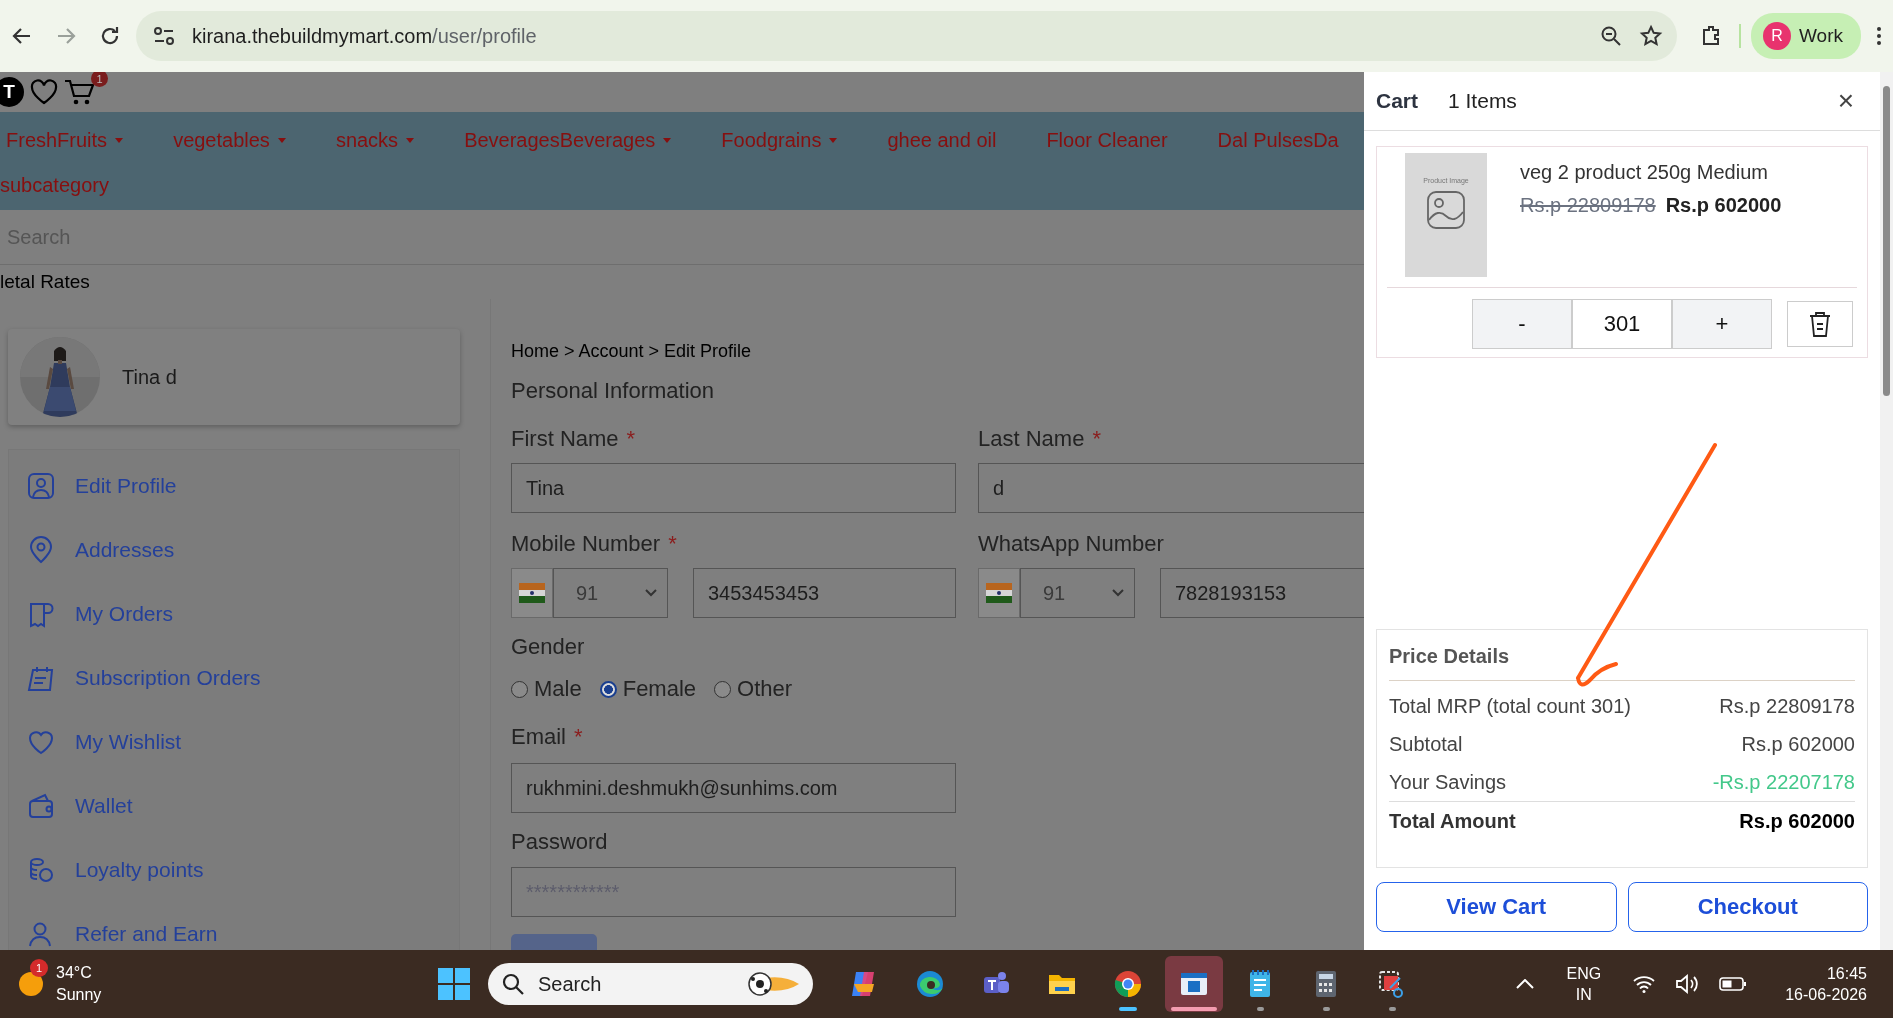 This screenshot has width=1893, height=1018. Describe the element at coordinates (1783, 782) in the screenshot. I see `price-value: -Rs.p 22207178` at that location.